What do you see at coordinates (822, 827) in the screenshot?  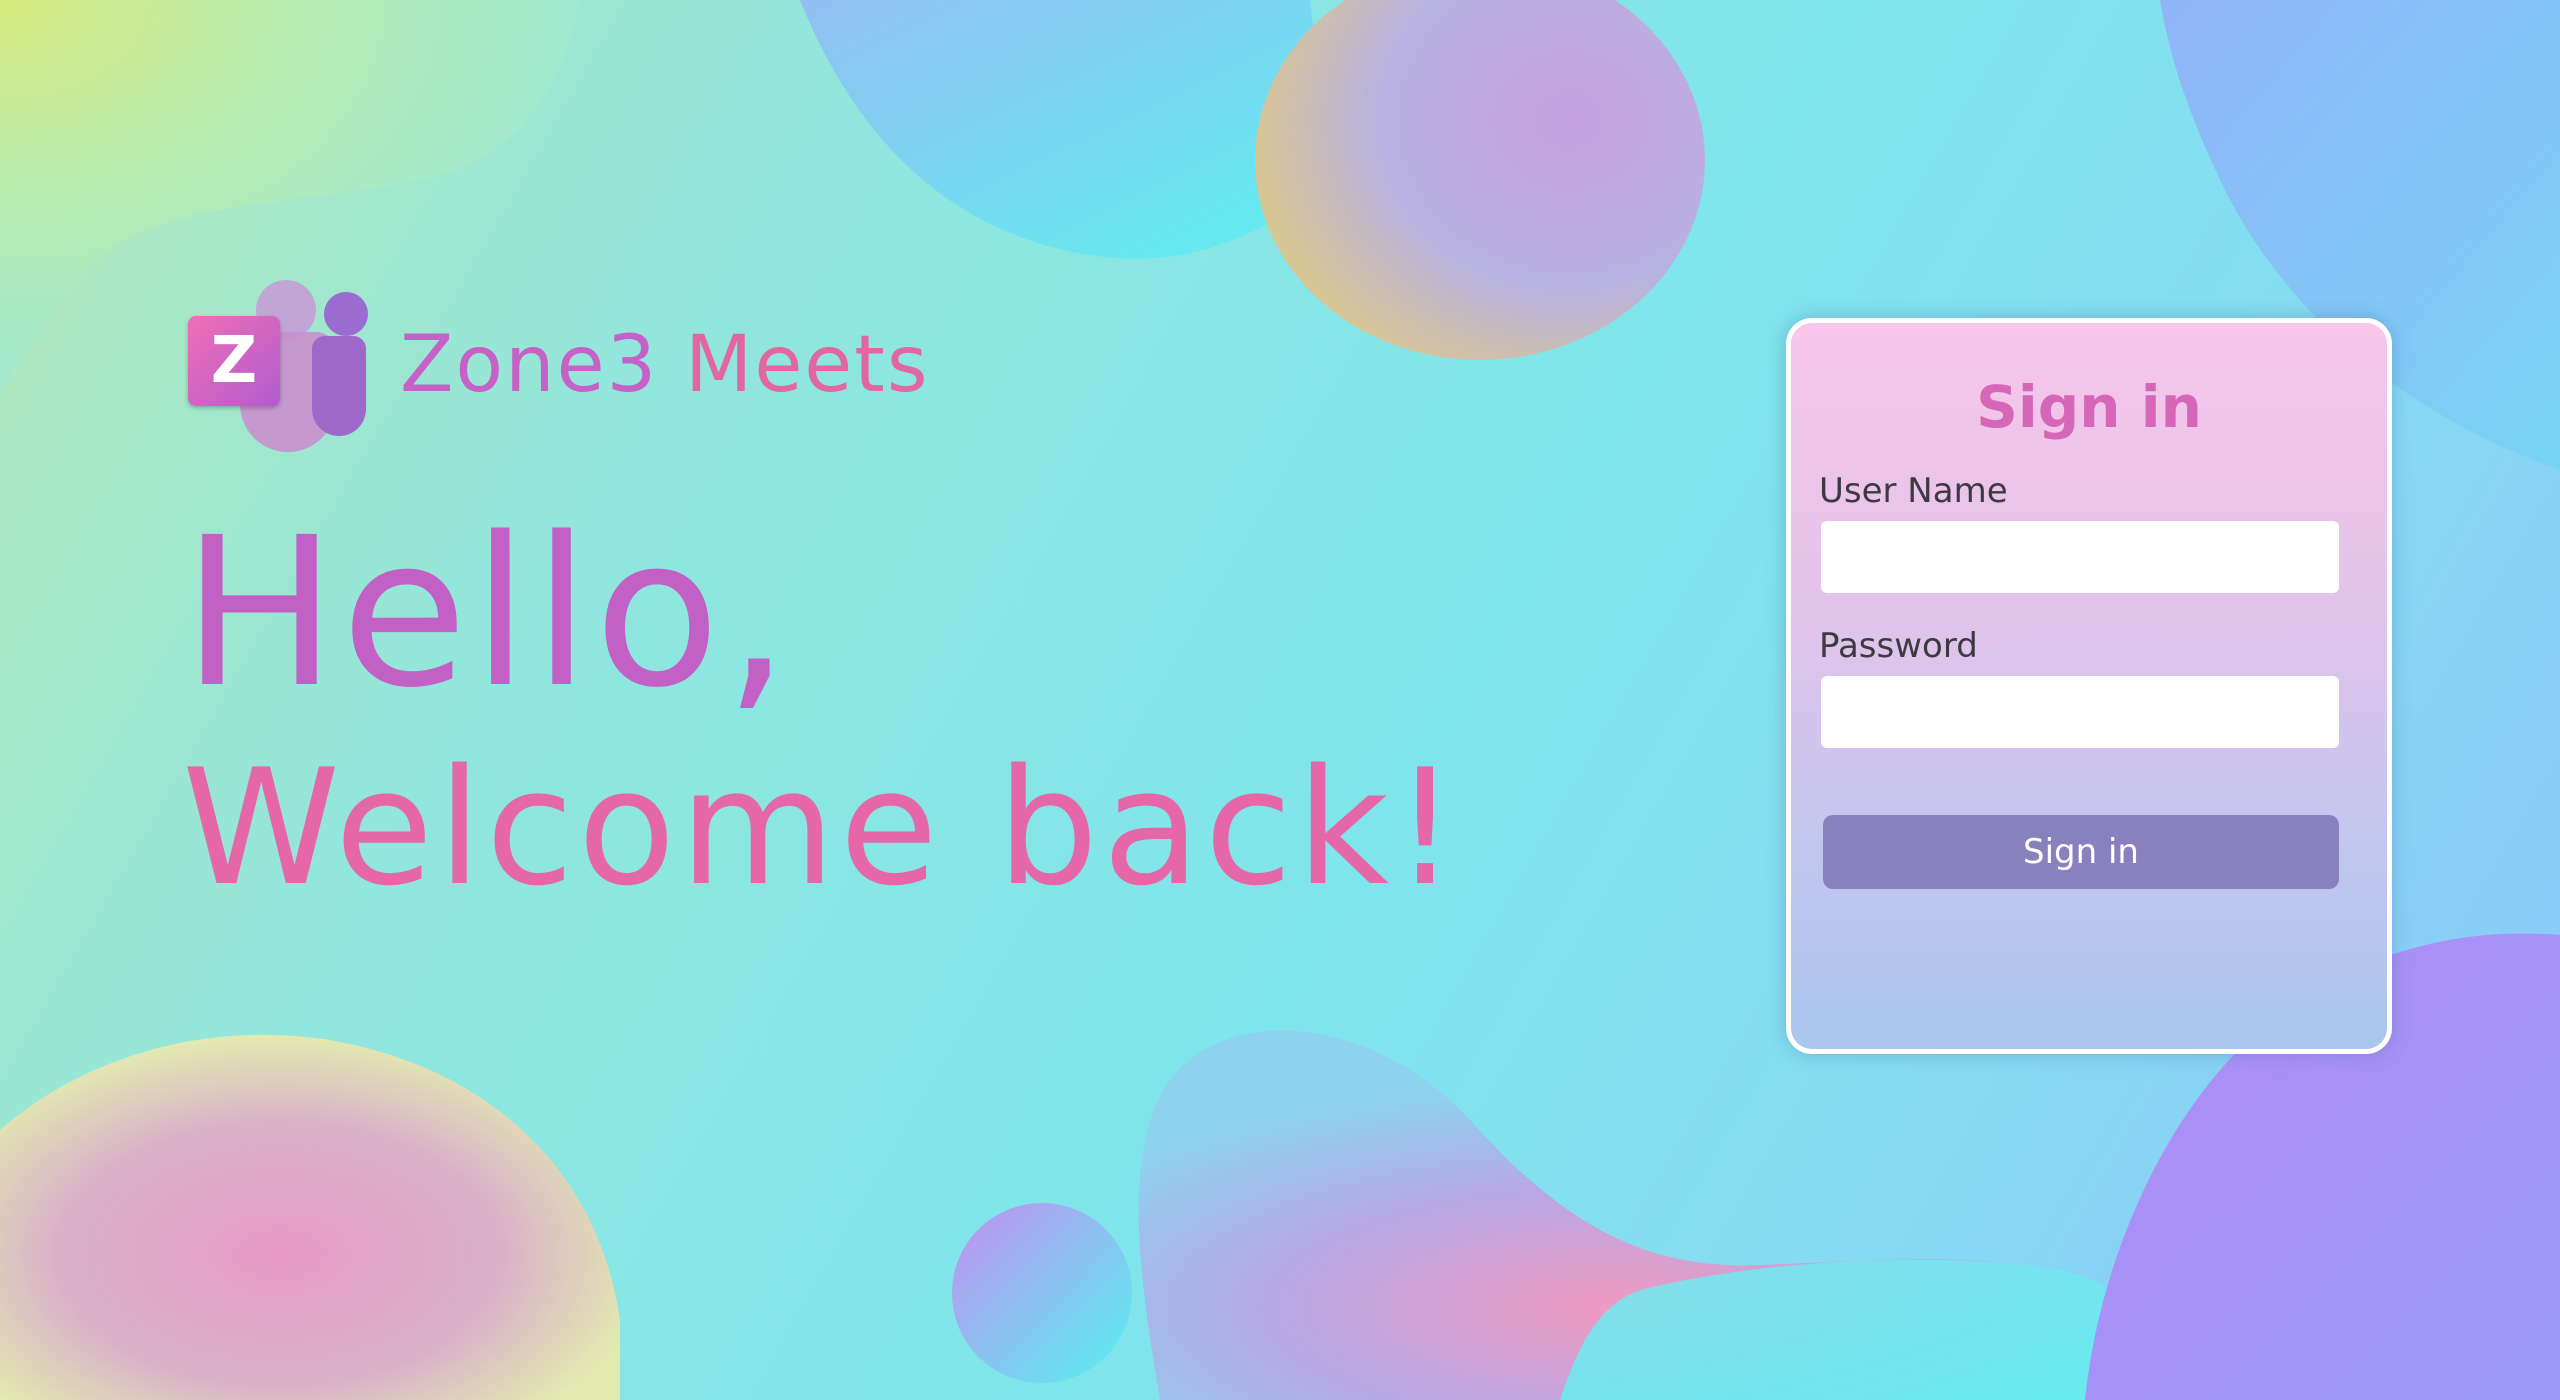 I see `hero-welcome: Welcome back!` at bounding box center [822, 827].